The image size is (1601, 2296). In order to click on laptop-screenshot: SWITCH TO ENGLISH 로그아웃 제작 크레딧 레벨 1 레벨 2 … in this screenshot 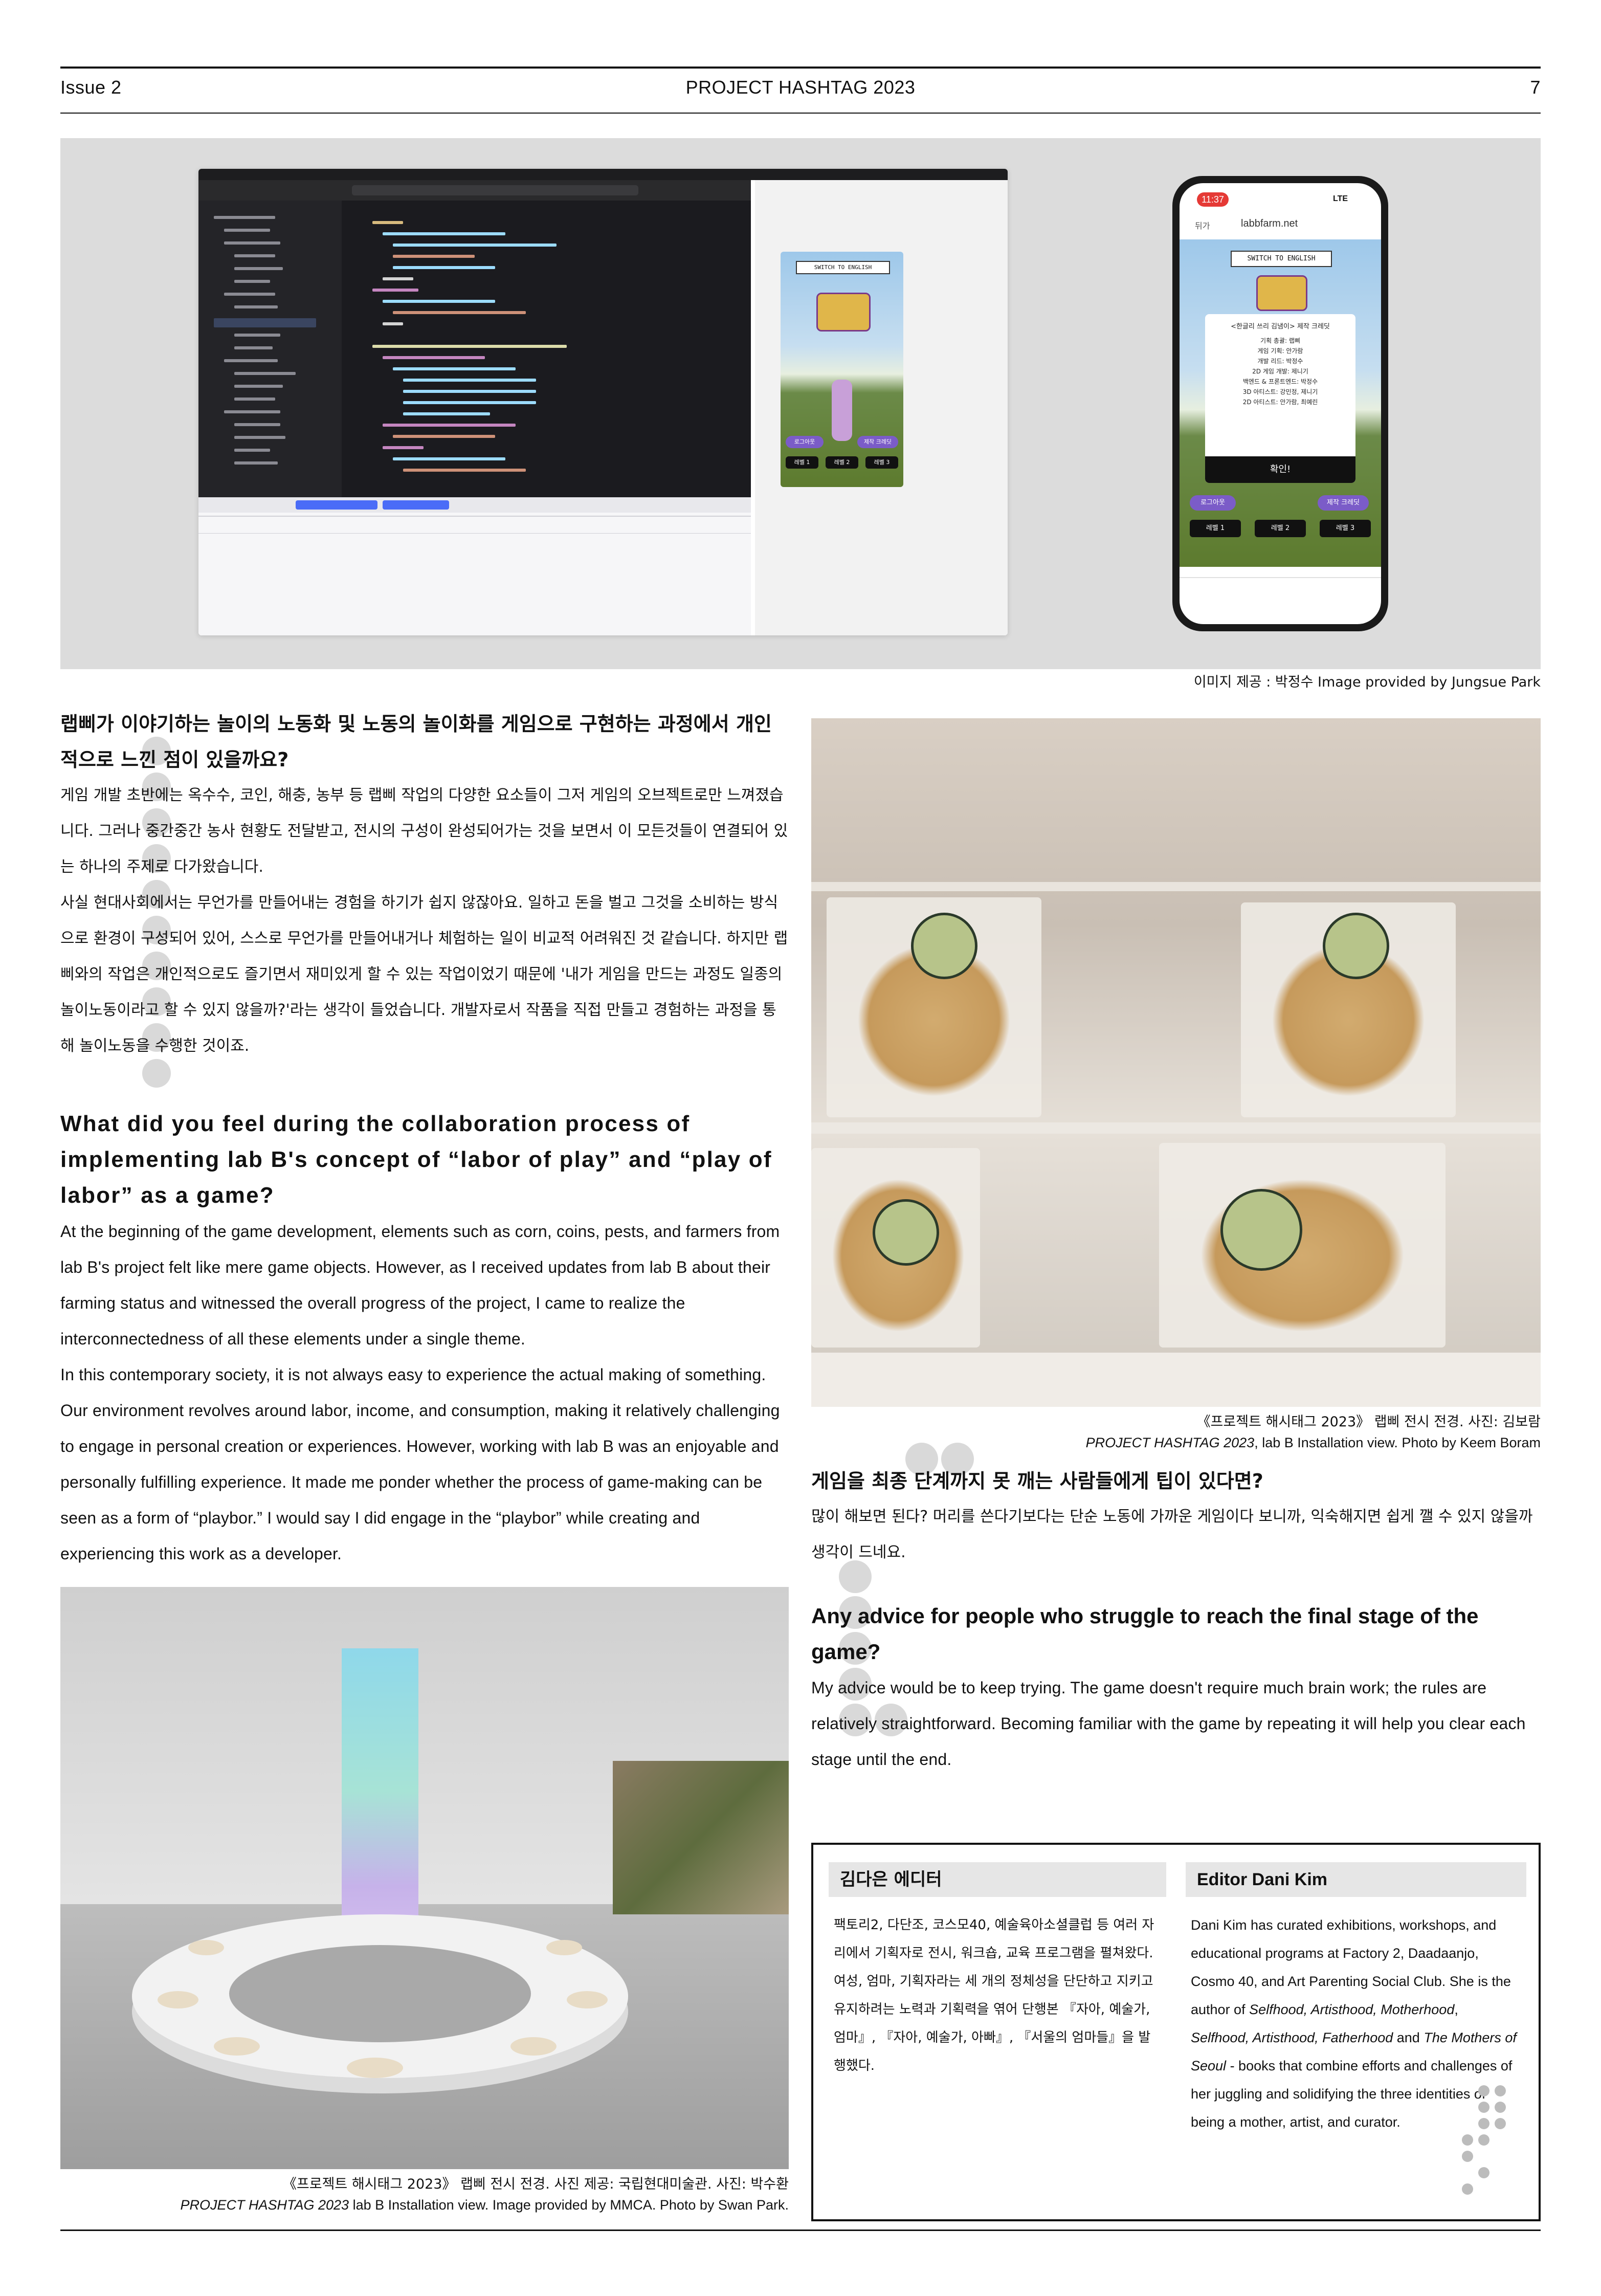, I will do `click(603, 402)`.